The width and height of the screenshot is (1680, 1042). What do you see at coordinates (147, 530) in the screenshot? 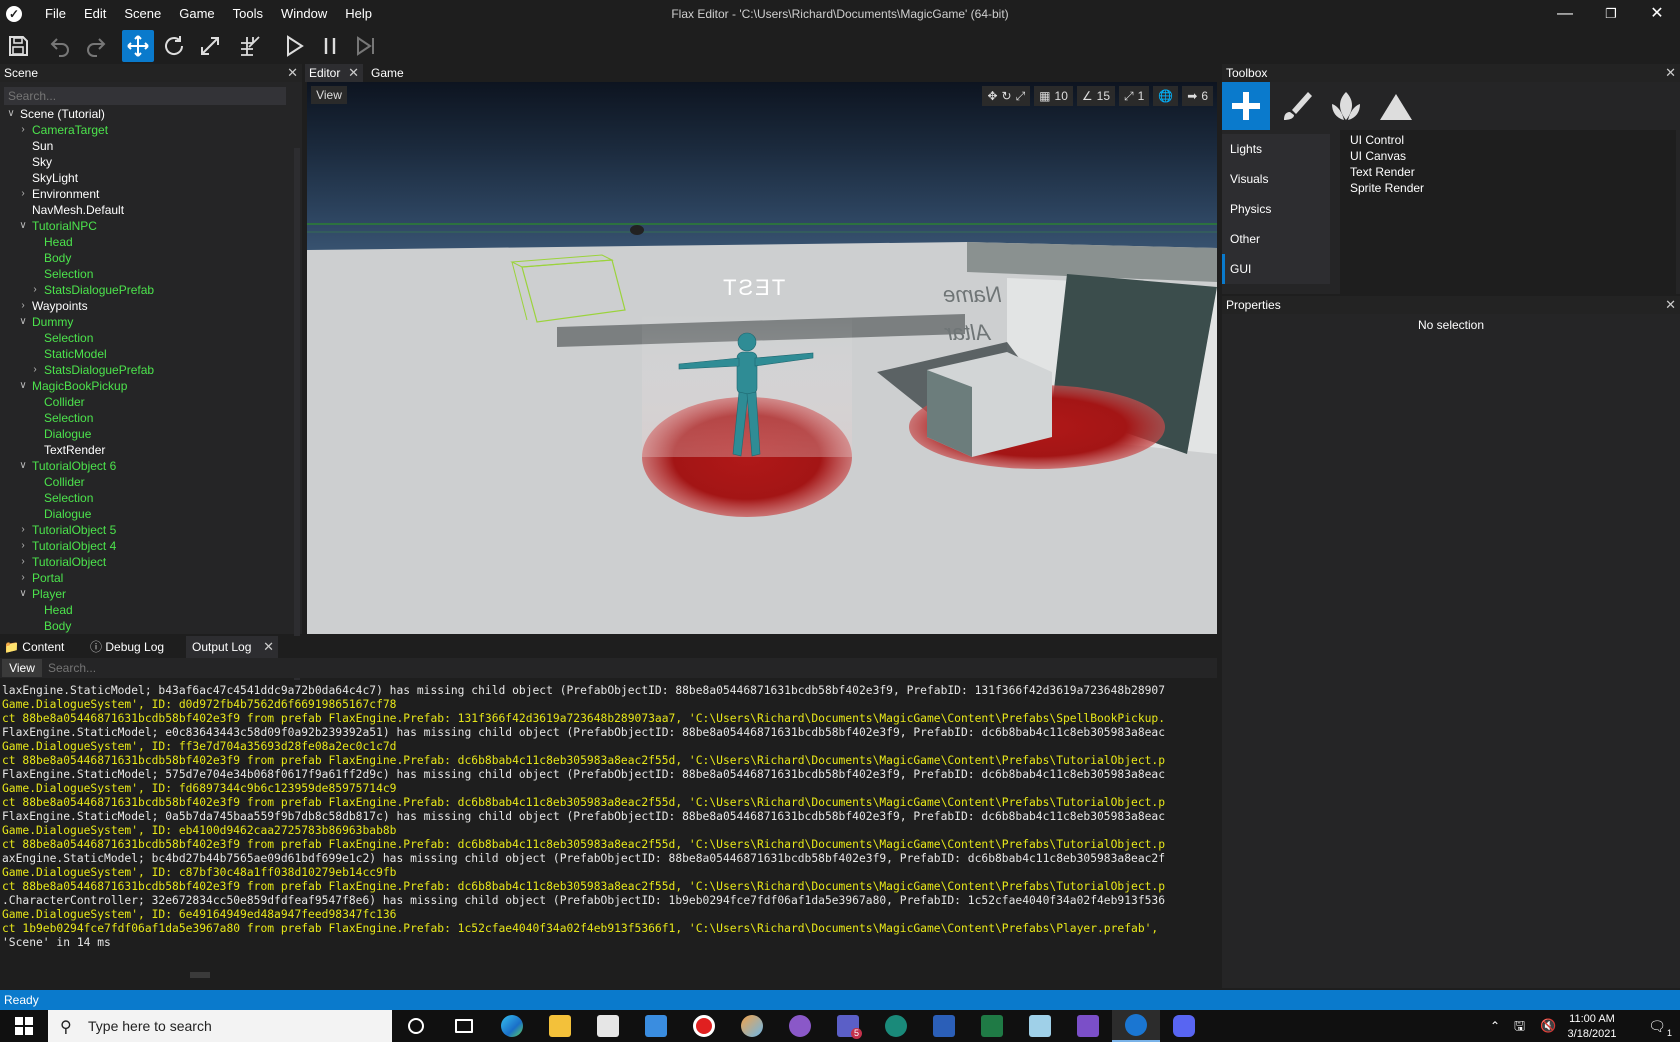
I see `scene-tree-item: › TutorialObject 5` at bounding box center [147, 530].